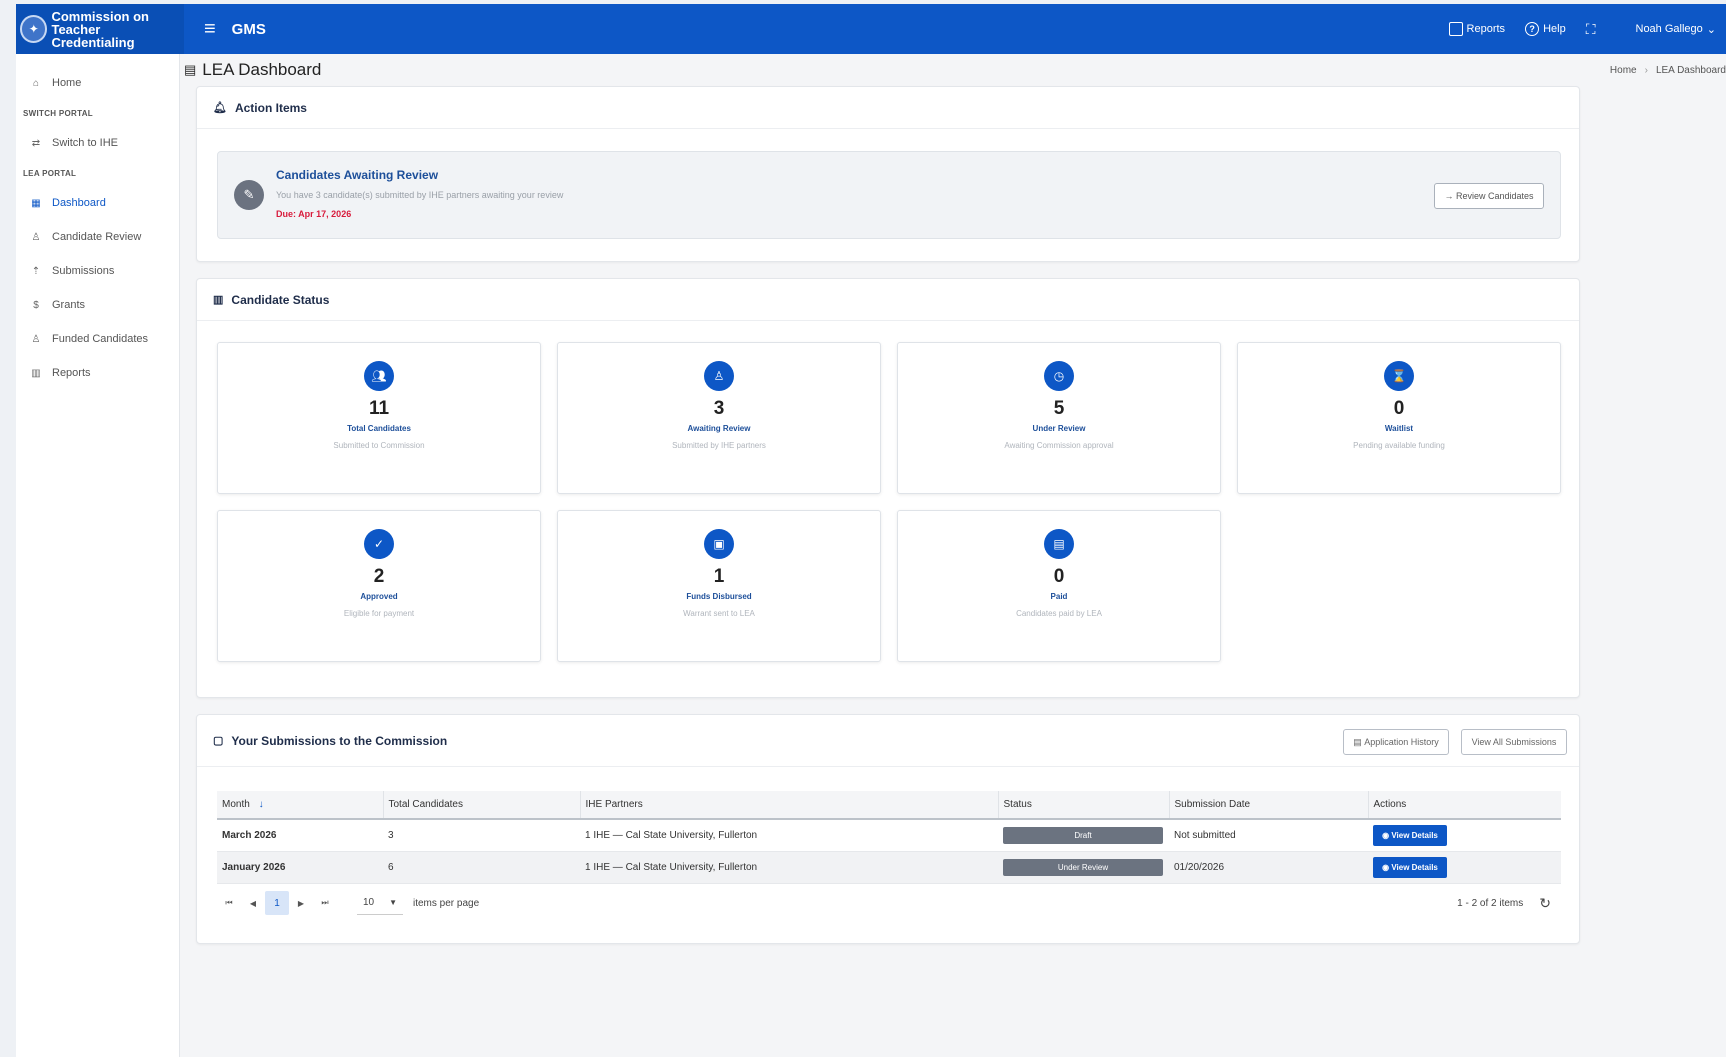 Image resolution: width=1726 pixels, height=1057 pixels. I want to click on stat-value: 1, so click(719, 576).